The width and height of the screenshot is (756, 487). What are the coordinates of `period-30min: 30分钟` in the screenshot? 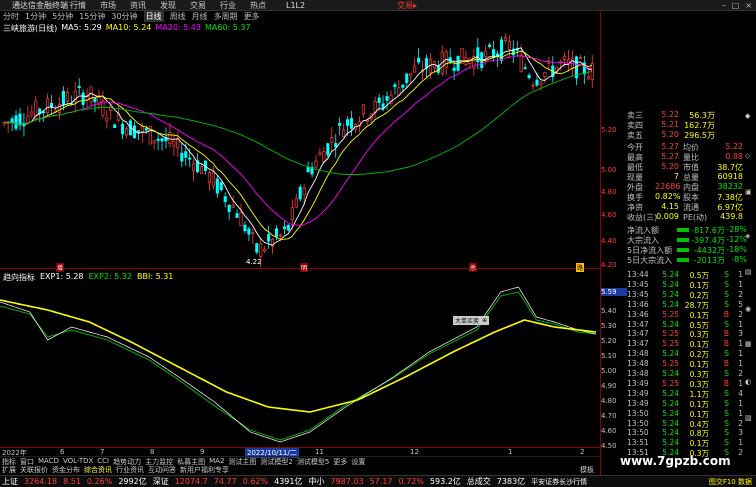 It's located at (124, 16).